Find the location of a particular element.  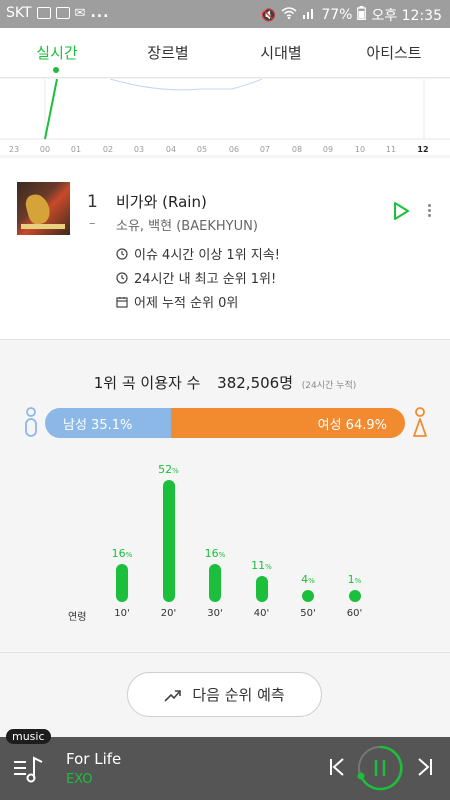

clock-time: 오후 12:35 is located at coordinates (406, 16).